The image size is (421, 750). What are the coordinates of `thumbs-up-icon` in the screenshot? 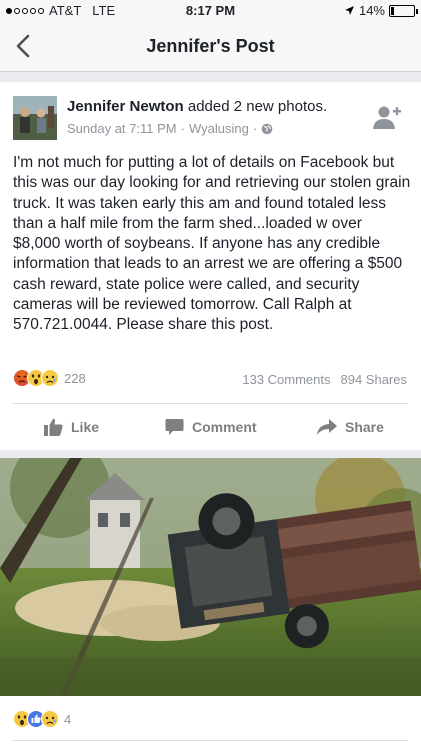 It's located at (53, 427).